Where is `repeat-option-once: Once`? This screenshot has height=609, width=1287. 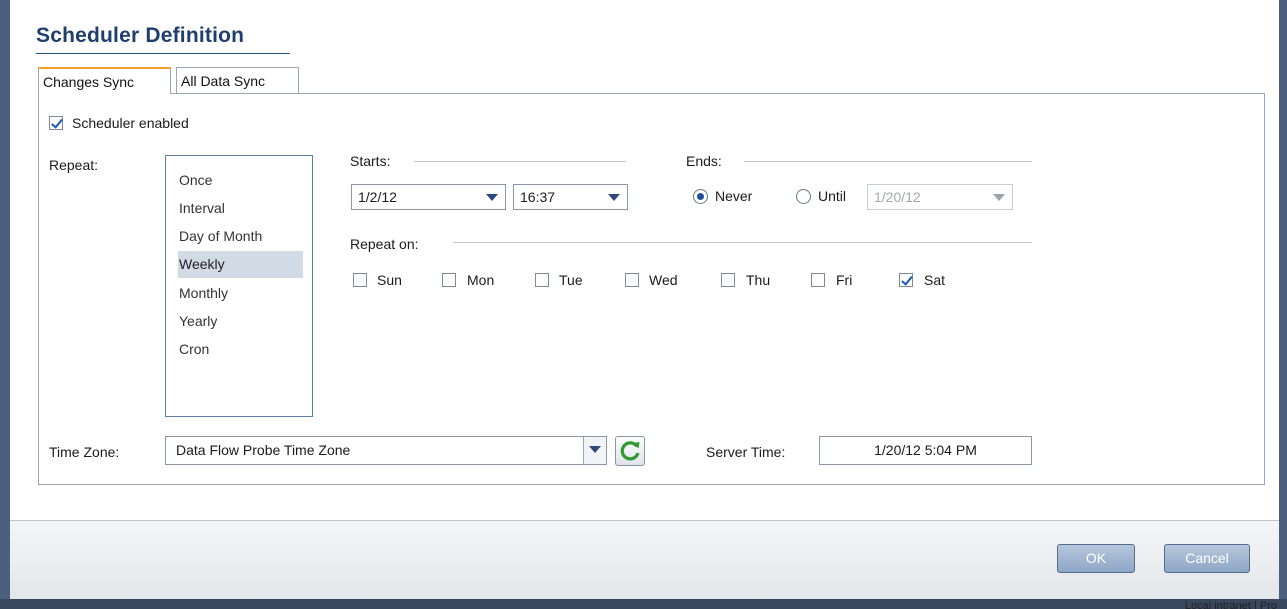
repeat-option-once: Once is located at coordinates (240, 180).